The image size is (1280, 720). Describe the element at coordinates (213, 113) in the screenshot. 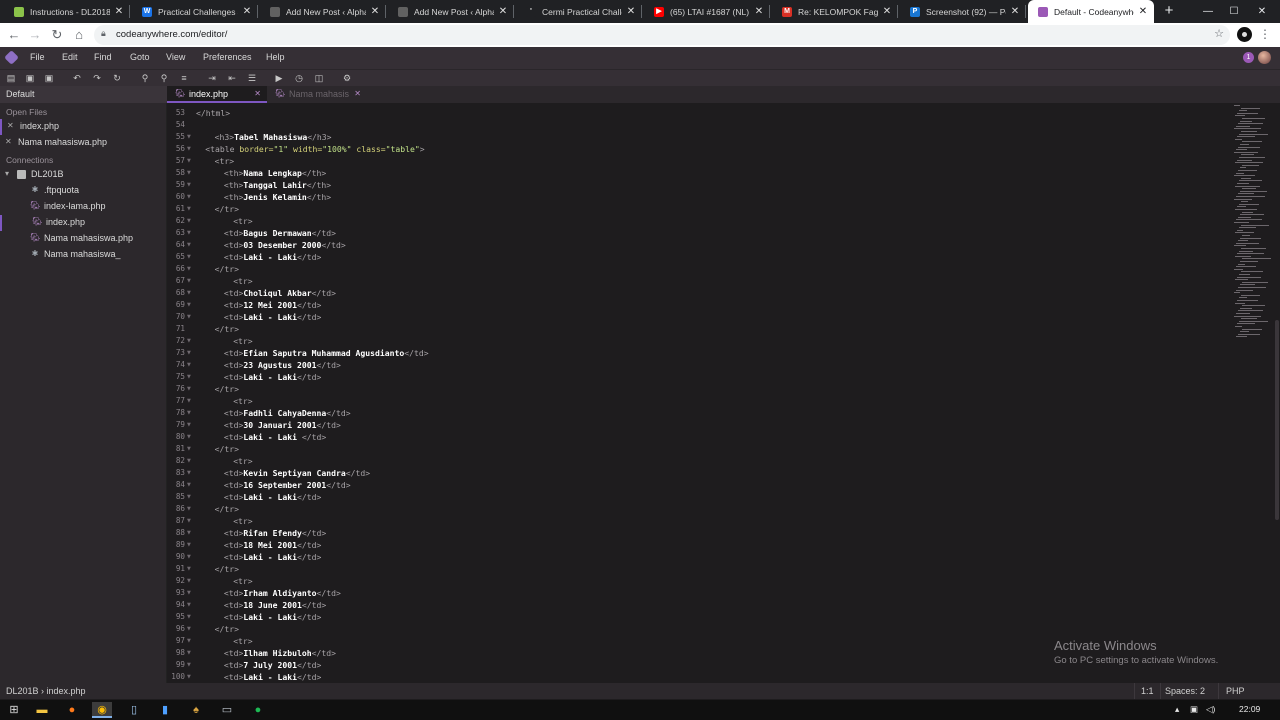

I see `code-line: </html>` at that location.